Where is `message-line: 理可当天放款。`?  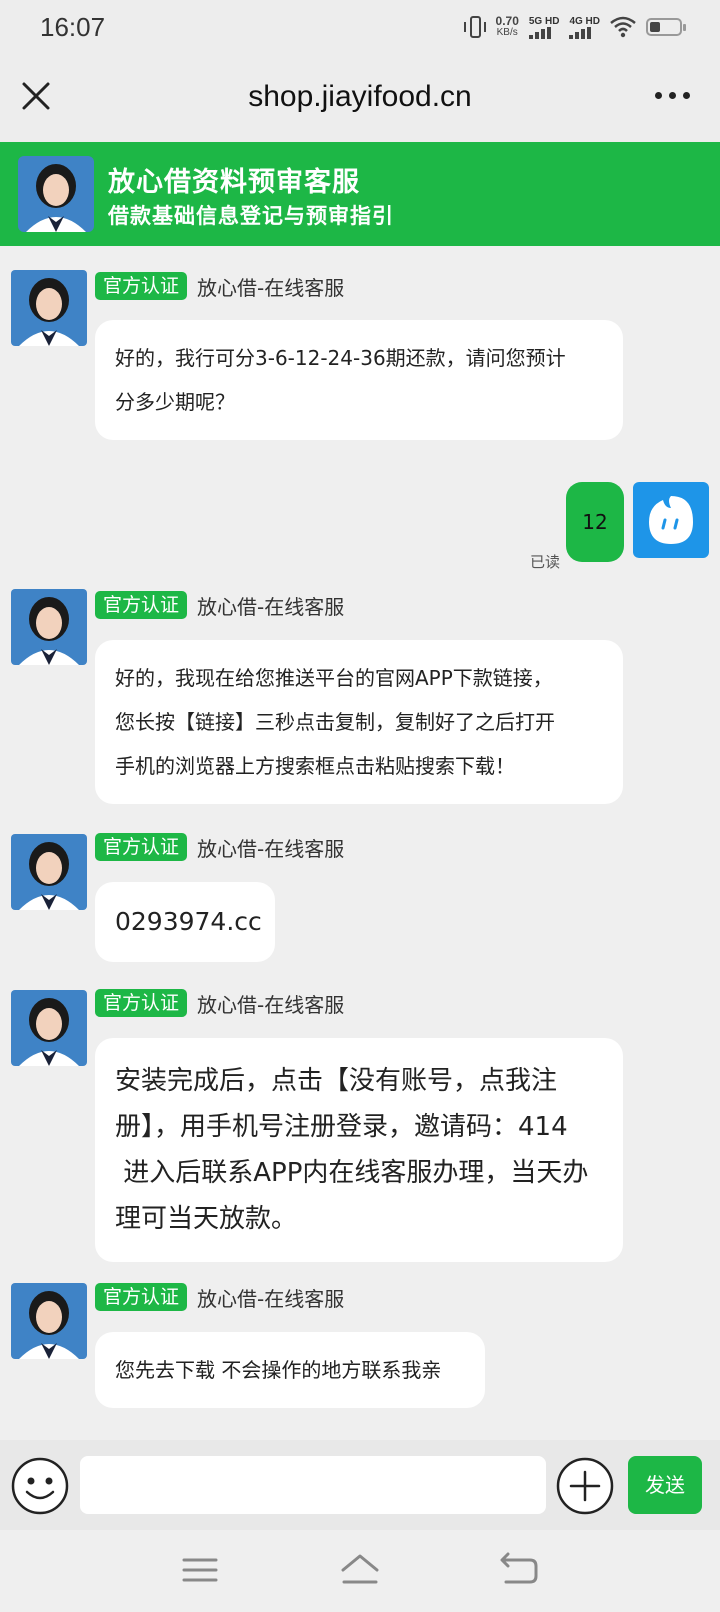
message-line: 理可当天放款。 is located at coordinates (206, 1219).